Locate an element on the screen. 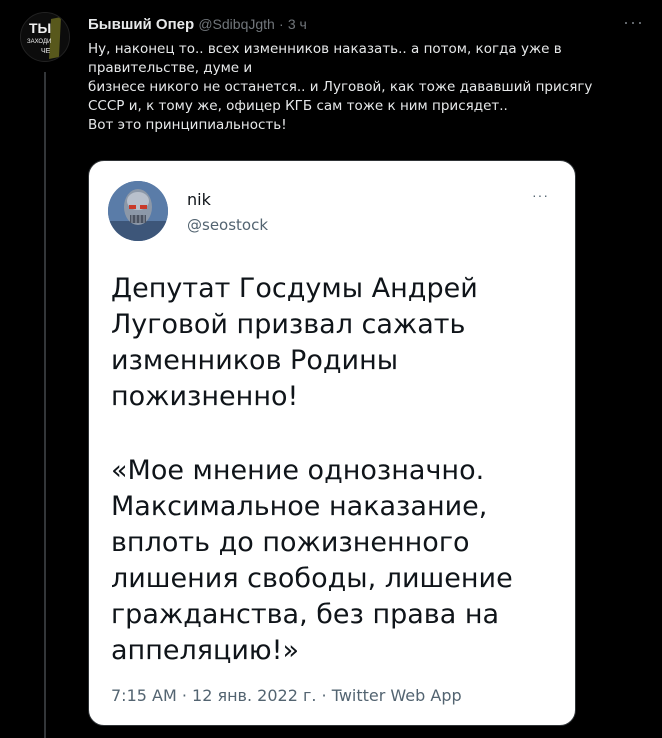 The height and width of the screenshot is (738, 662). embedded-body-line: Депутат Госдумы Андрей is located at coordinates (294, 288).